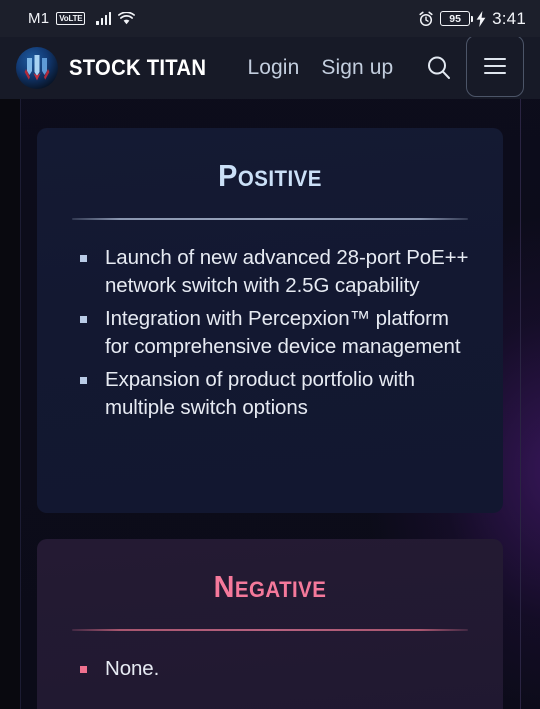  What do you see at coordinates (270, 175) in the screenshot?
I see `positive-card-title: Positive` at bounding box center [270, 175].